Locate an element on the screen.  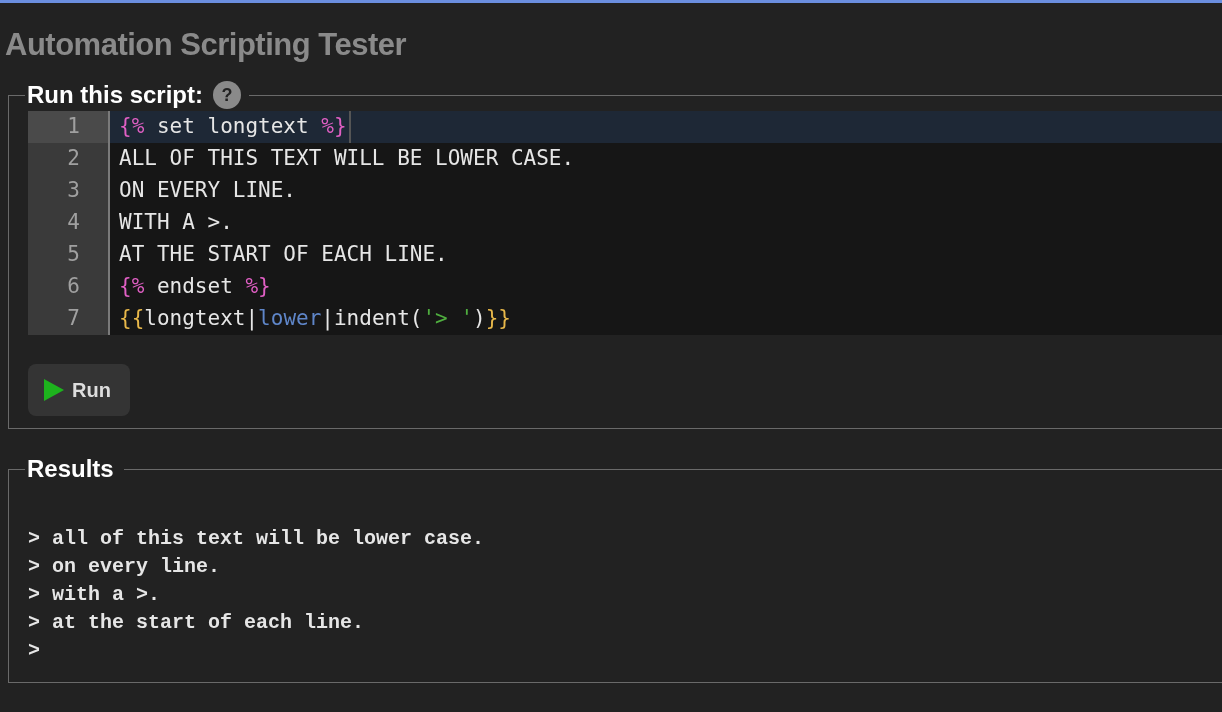
code-line: {% endset %} is located at coordinates (195, 287).